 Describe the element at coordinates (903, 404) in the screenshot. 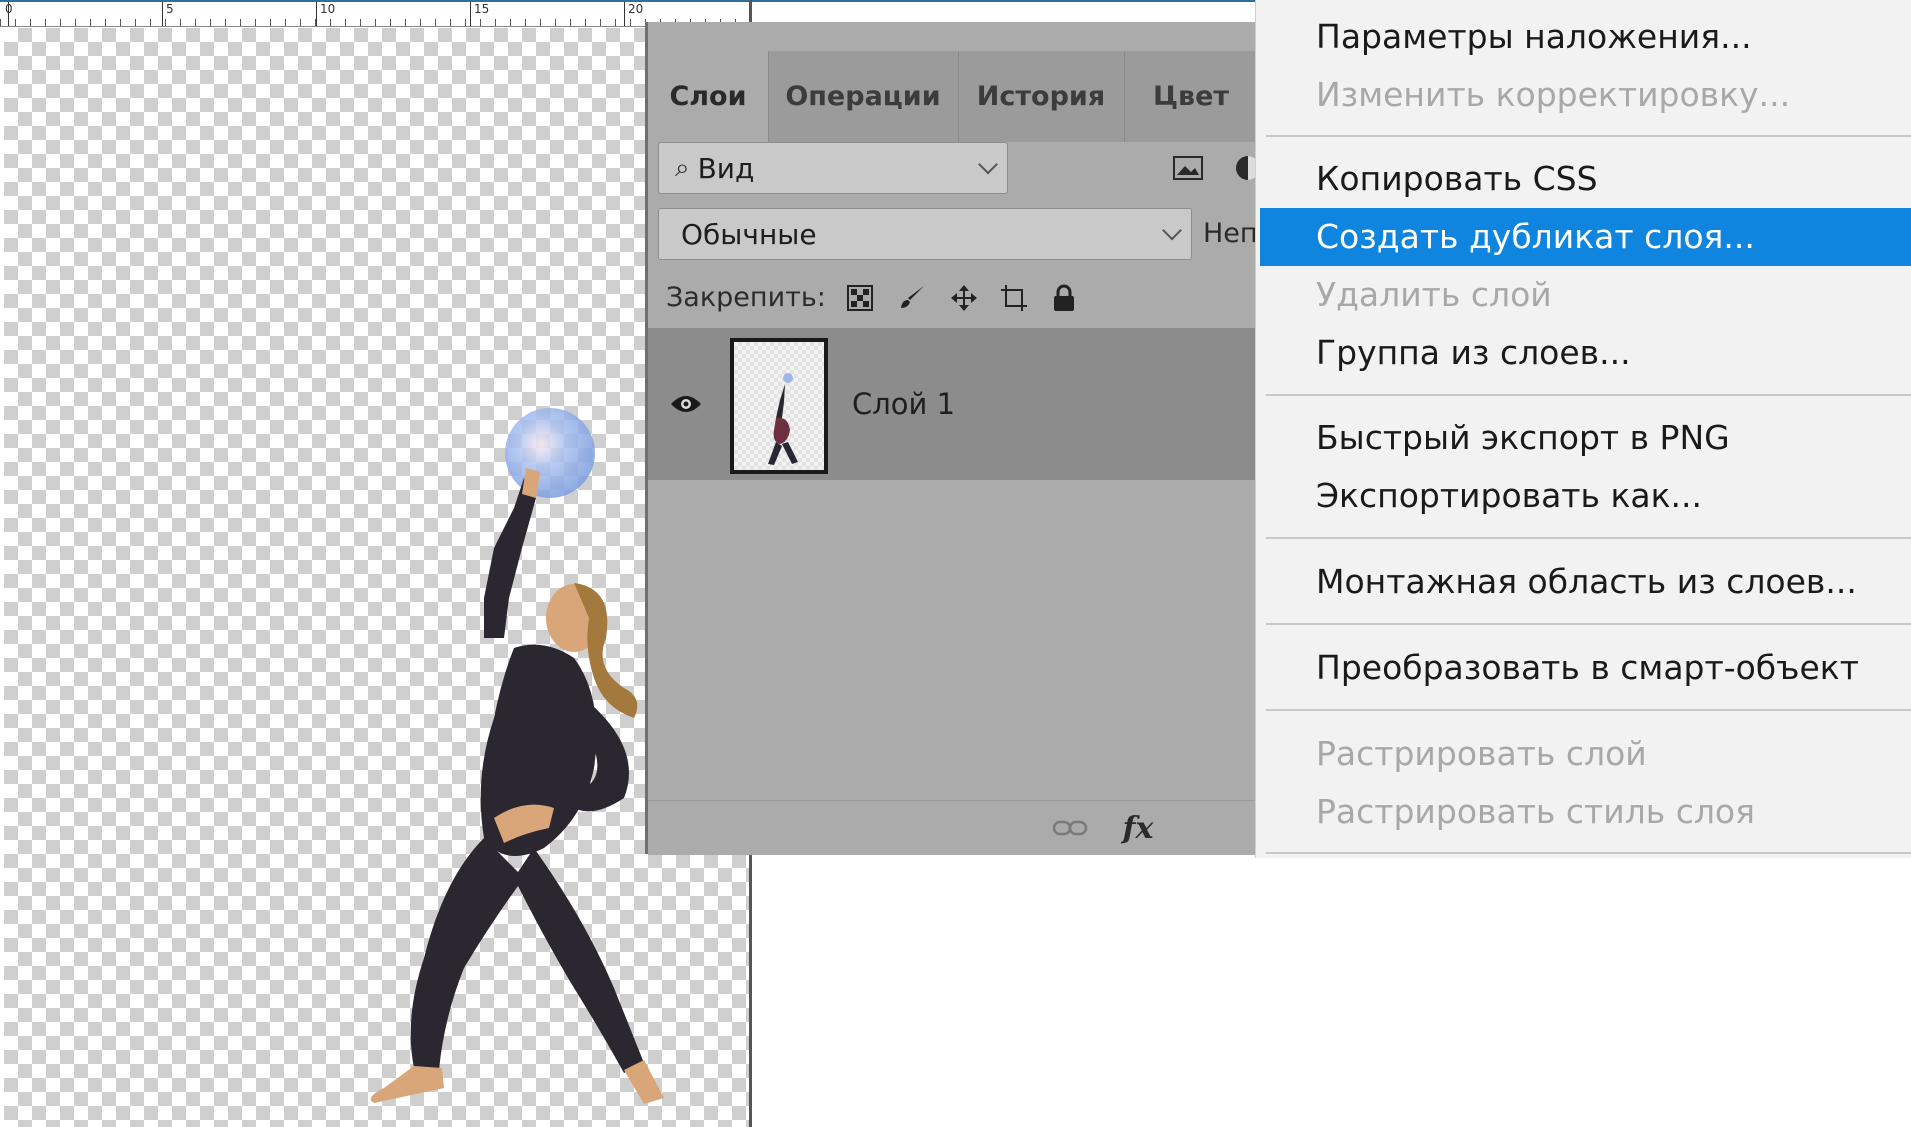

I see `layer-name: Слой 1` at that location.